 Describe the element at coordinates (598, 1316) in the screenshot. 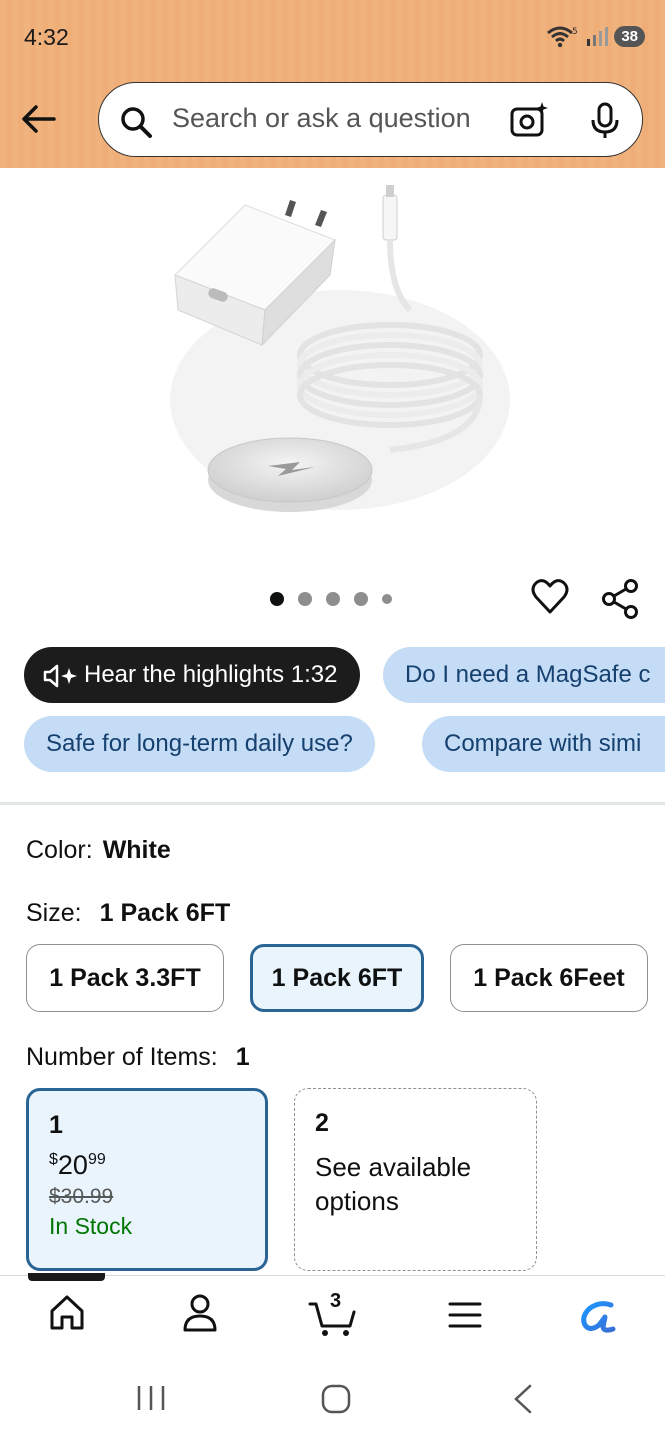

I see `rufus-icon` at that location.